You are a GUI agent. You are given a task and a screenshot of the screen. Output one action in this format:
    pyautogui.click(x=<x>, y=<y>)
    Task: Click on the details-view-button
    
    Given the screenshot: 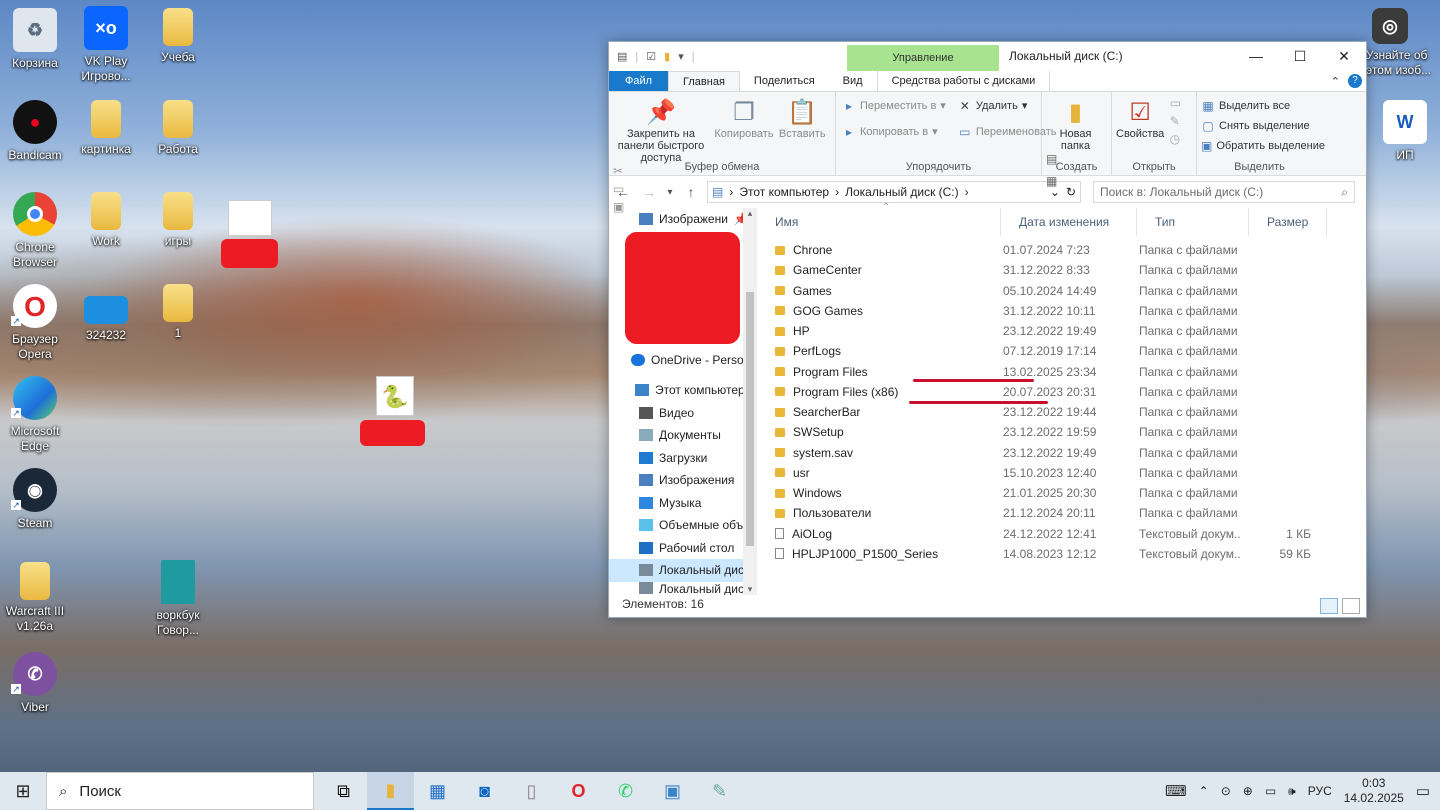 What is the action you would take?
    pyautogui.click(x=1329, y=606)
    